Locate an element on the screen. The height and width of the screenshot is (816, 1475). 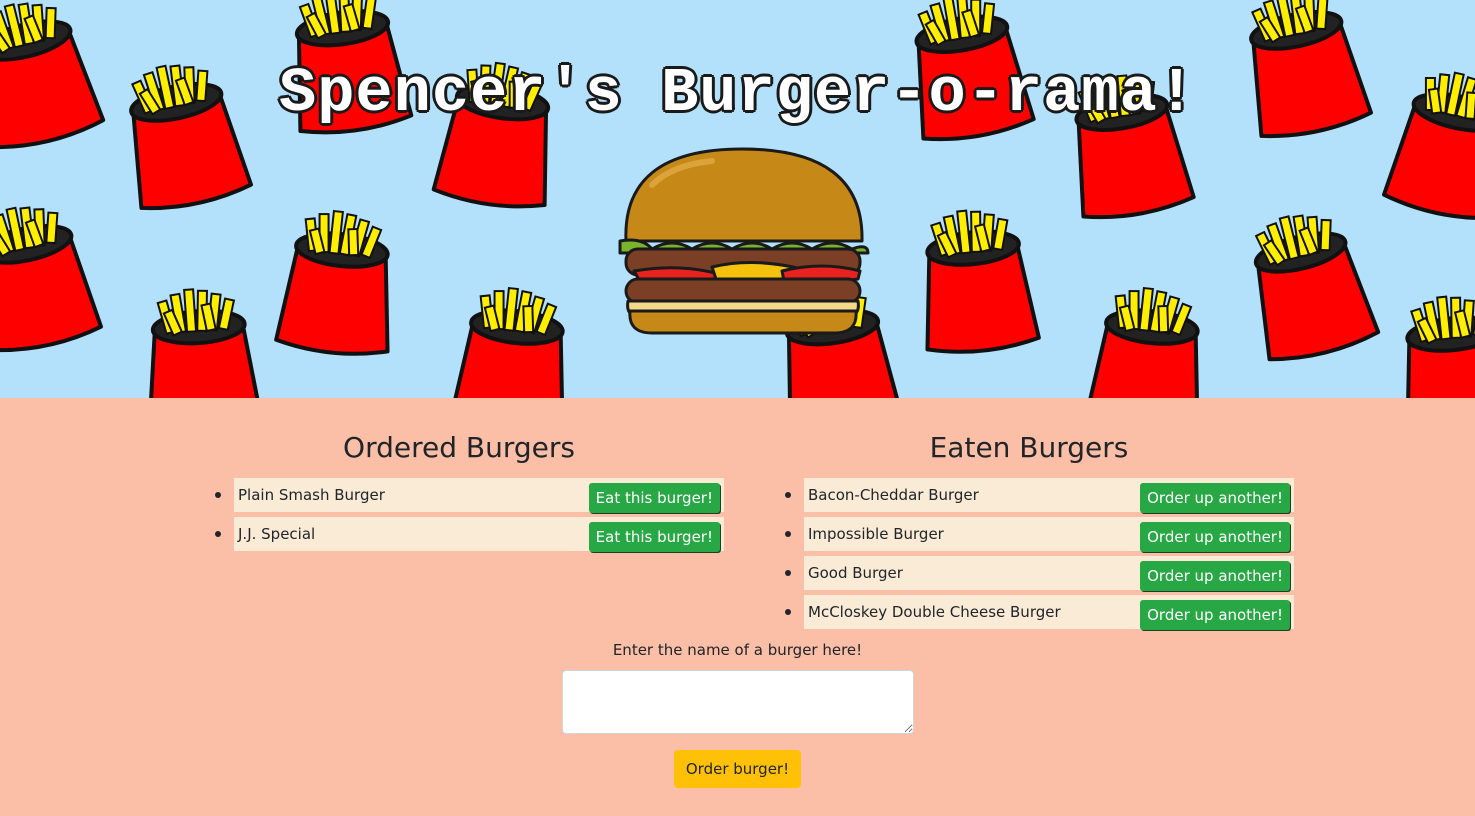
hamburger-icon is located at coordinates (744, 241).